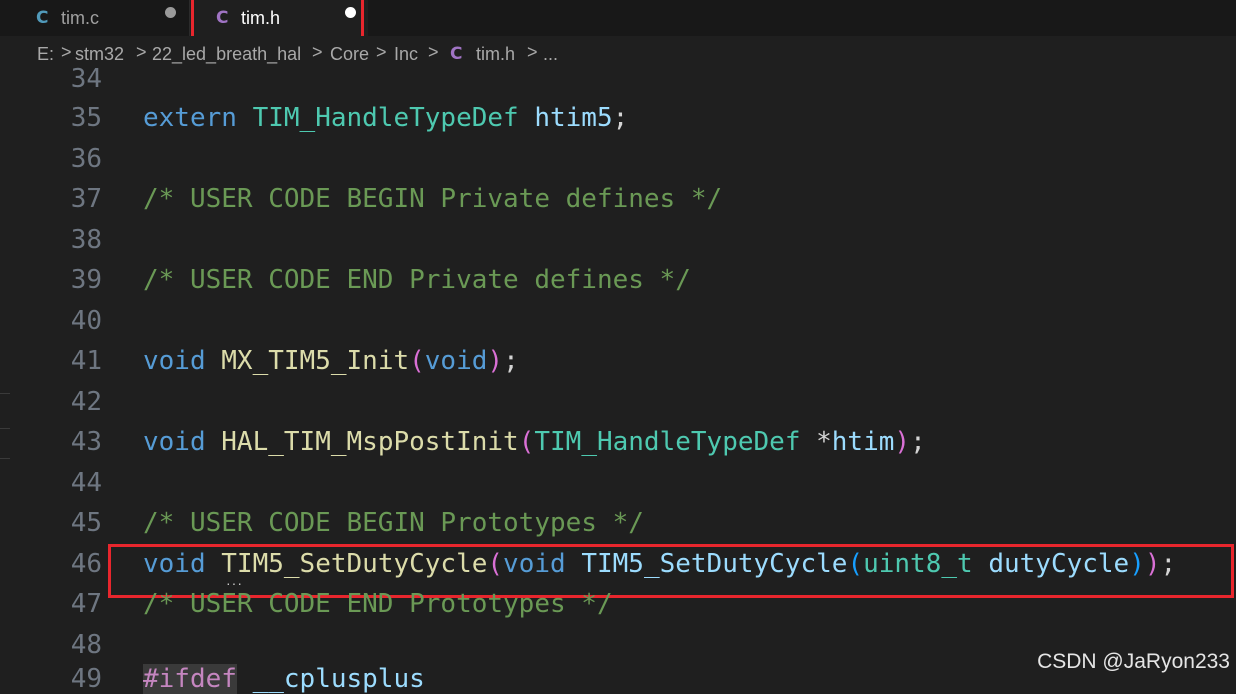  I want to click on breadcrumb-item-stm32: stm32, so click(99, 54).